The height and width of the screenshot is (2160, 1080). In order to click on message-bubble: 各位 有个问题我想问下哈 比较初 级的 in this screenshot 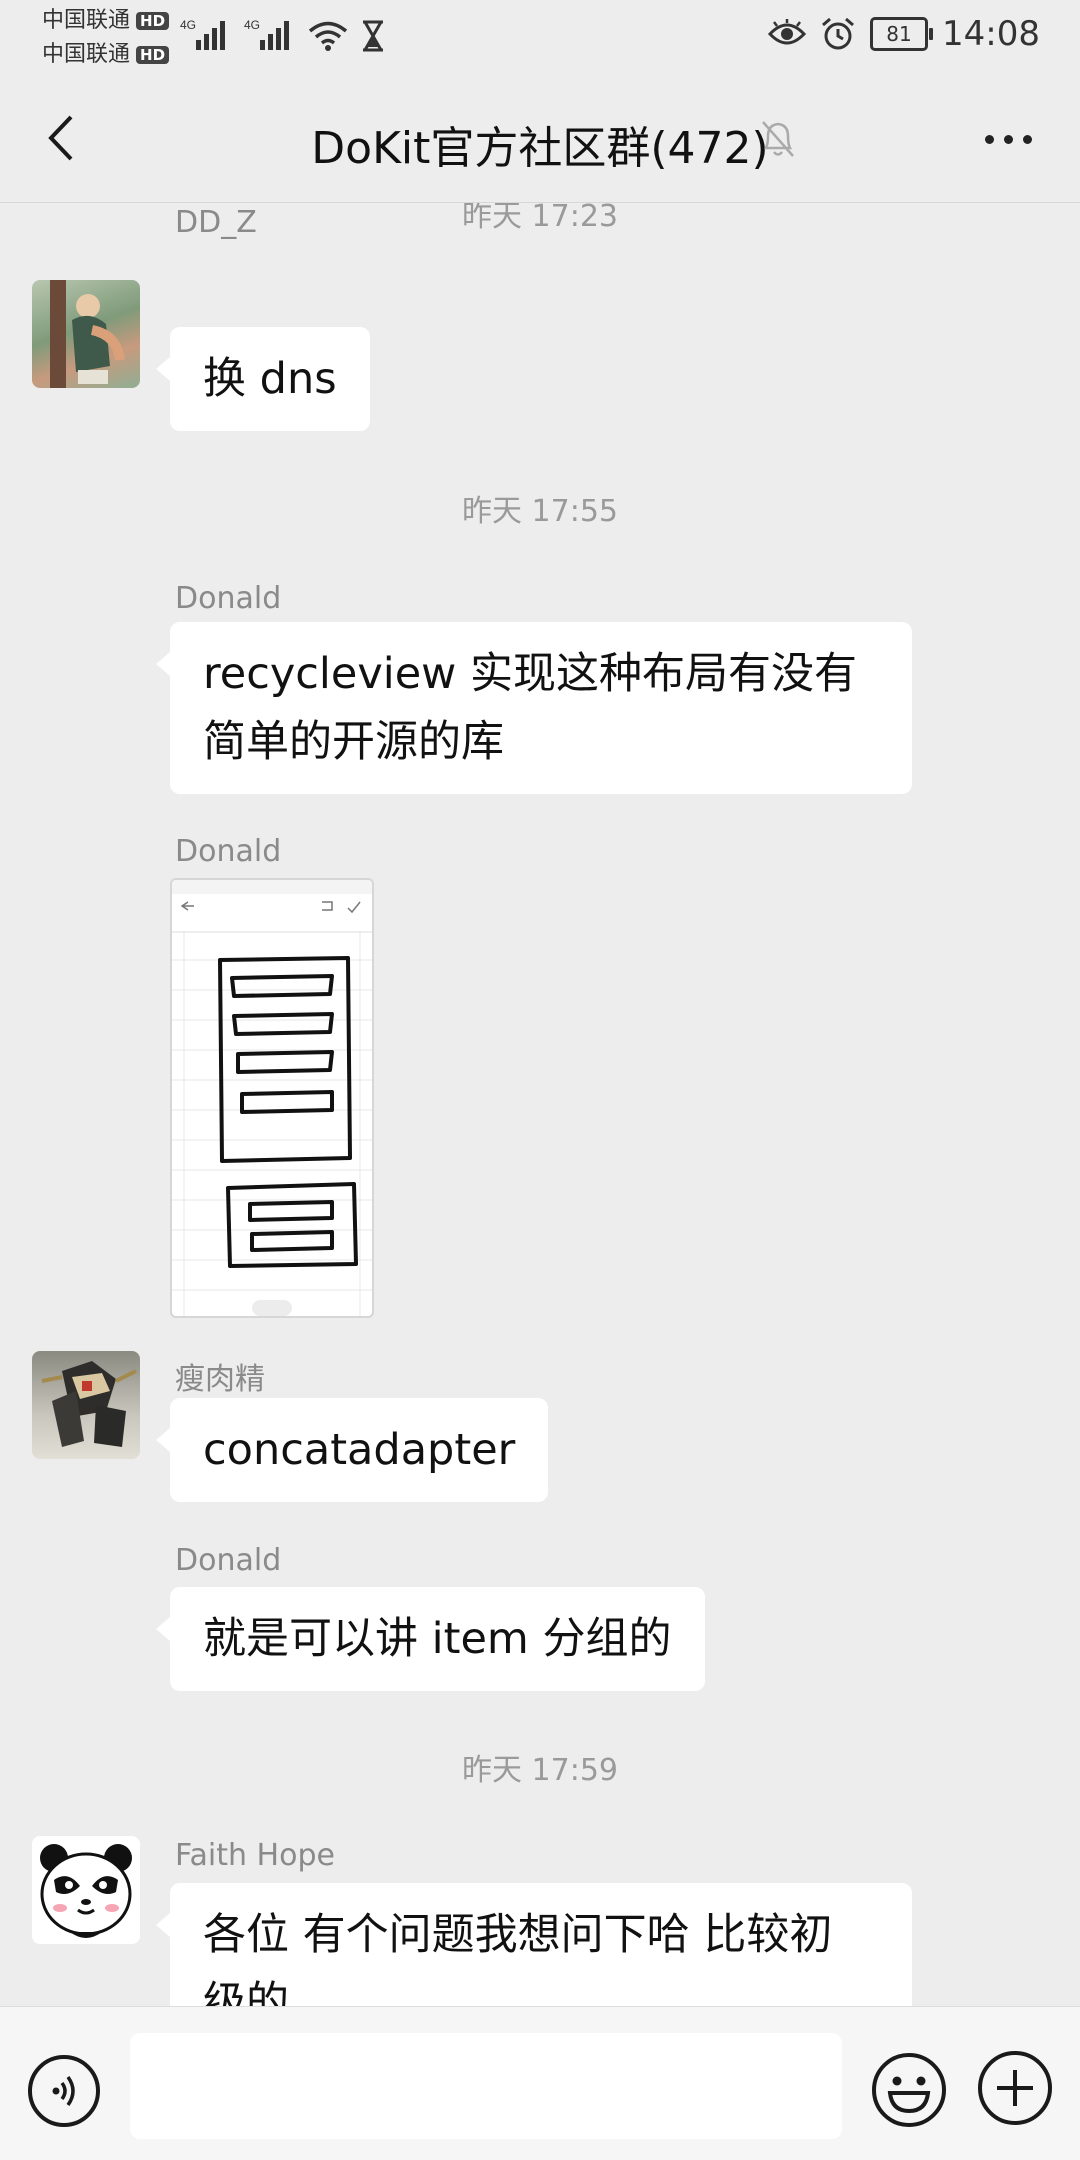, I will do `click(534, 1944)`.